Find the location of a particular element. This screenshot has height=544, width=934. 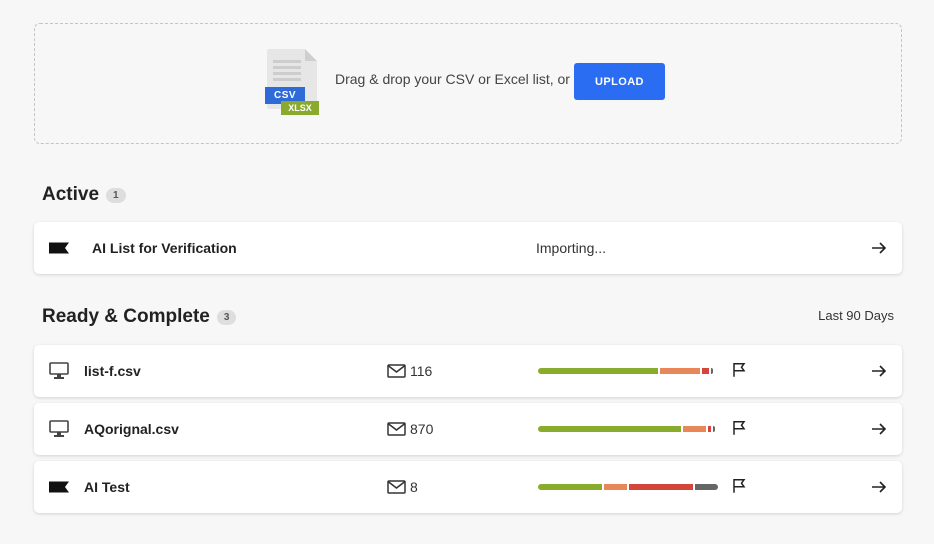

list-row: AQorignal.csv 870 is located at coordinates (468, 429).